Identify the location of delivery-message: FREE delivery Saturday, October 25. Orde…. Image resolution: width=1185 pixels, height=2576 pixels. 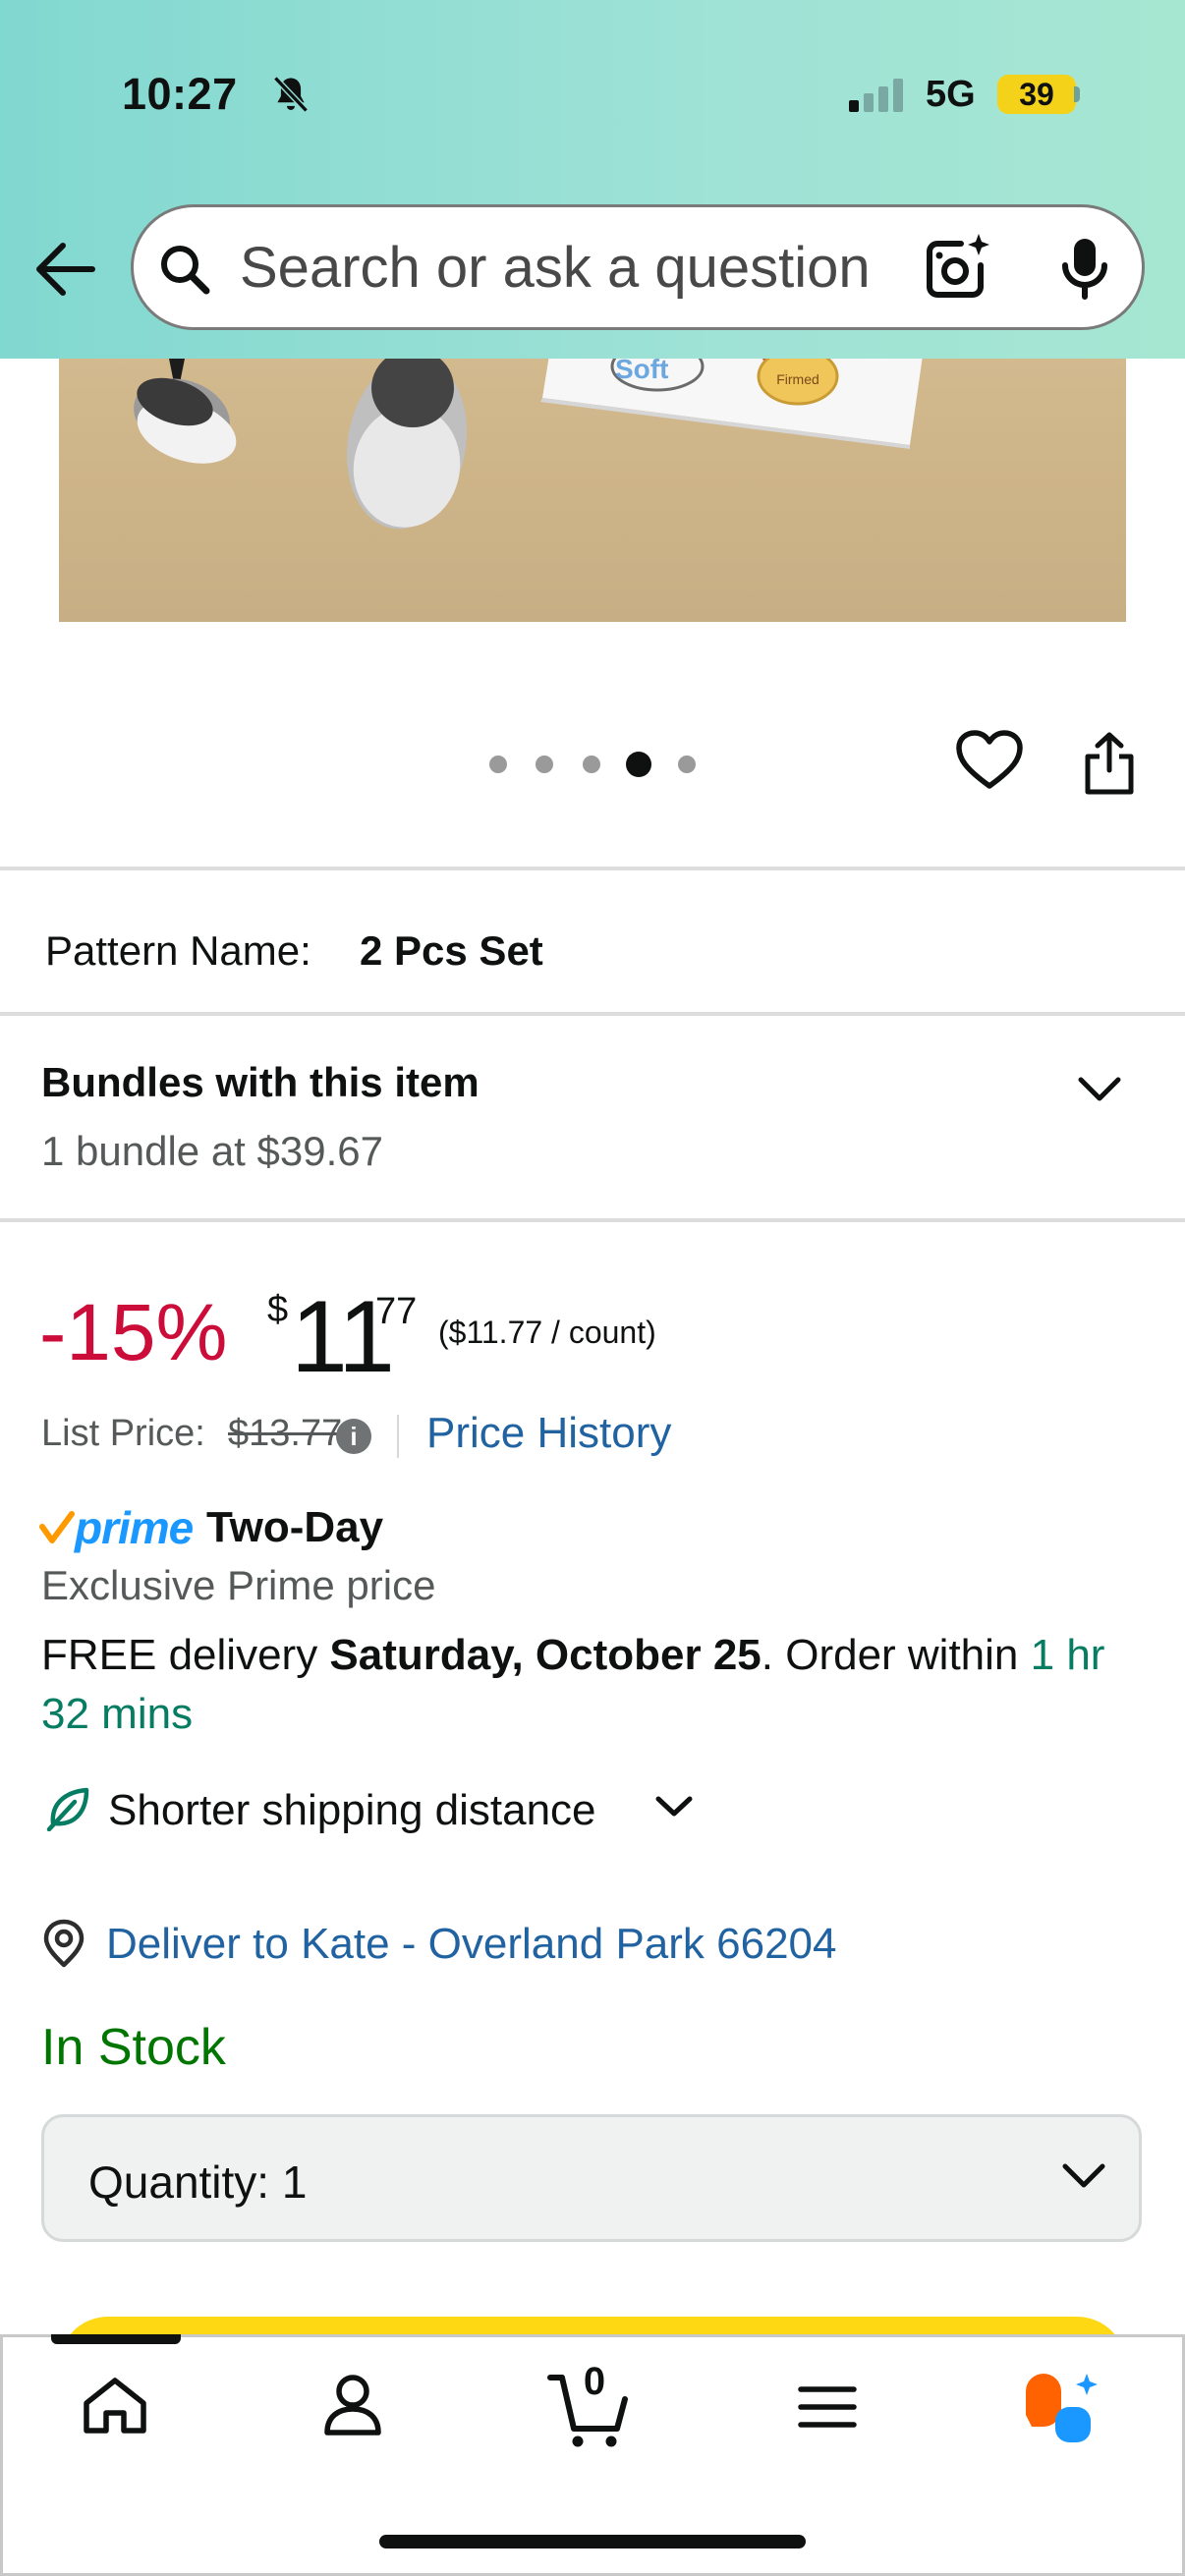
(596, 1655).